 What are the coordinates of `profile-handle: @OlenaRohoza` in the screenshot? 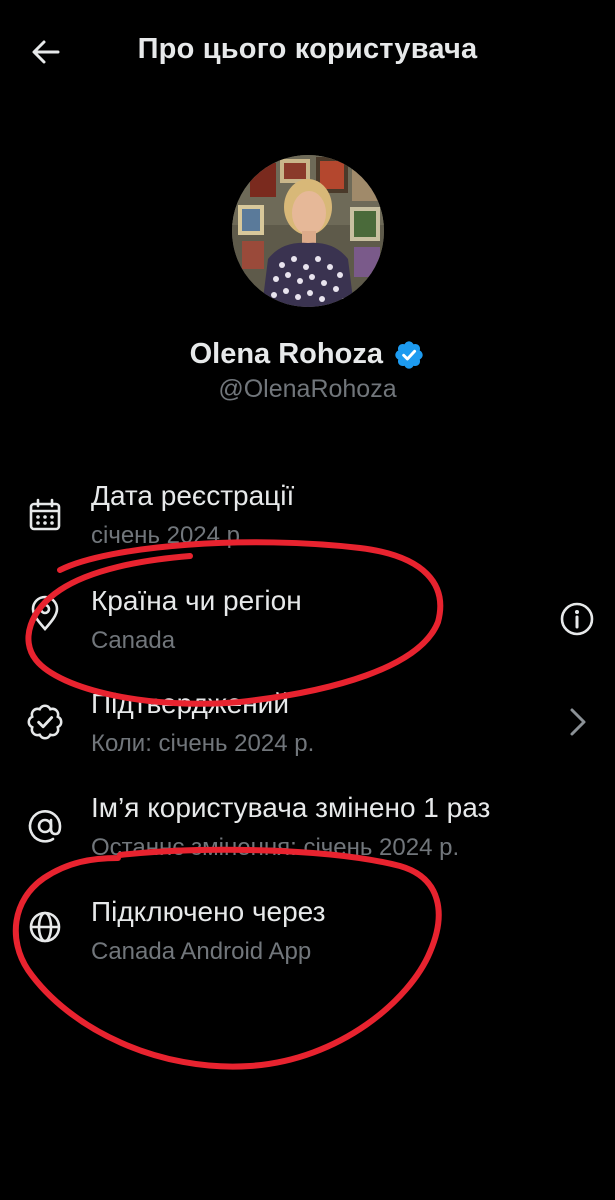 It's located at (307, 389).